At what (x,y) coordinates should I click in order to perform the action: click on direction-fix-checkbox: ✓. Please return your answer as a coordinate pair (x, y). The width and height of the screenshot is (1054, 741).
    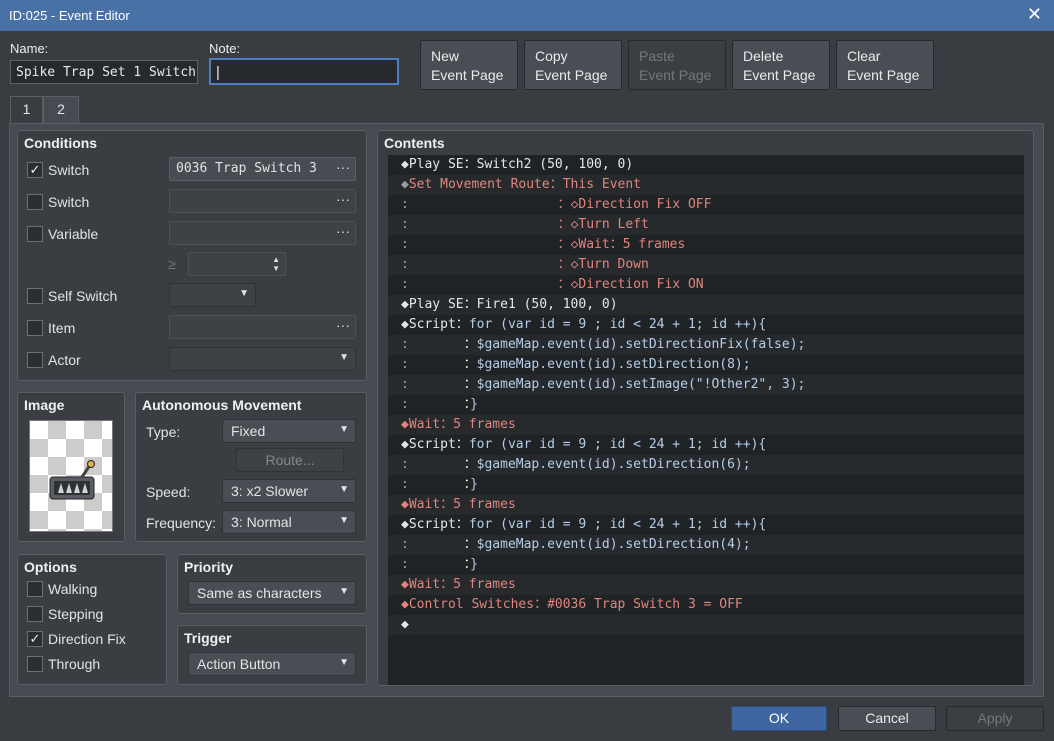
    Looking at the image, I should click on (35, 639).